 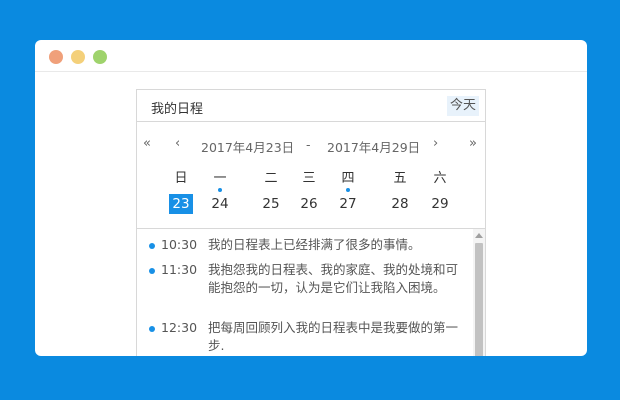 What do you see at coordinates (181, 204) in the screenshot?
I see `day-cell-selected: 23` at bounding box center [181, 204].